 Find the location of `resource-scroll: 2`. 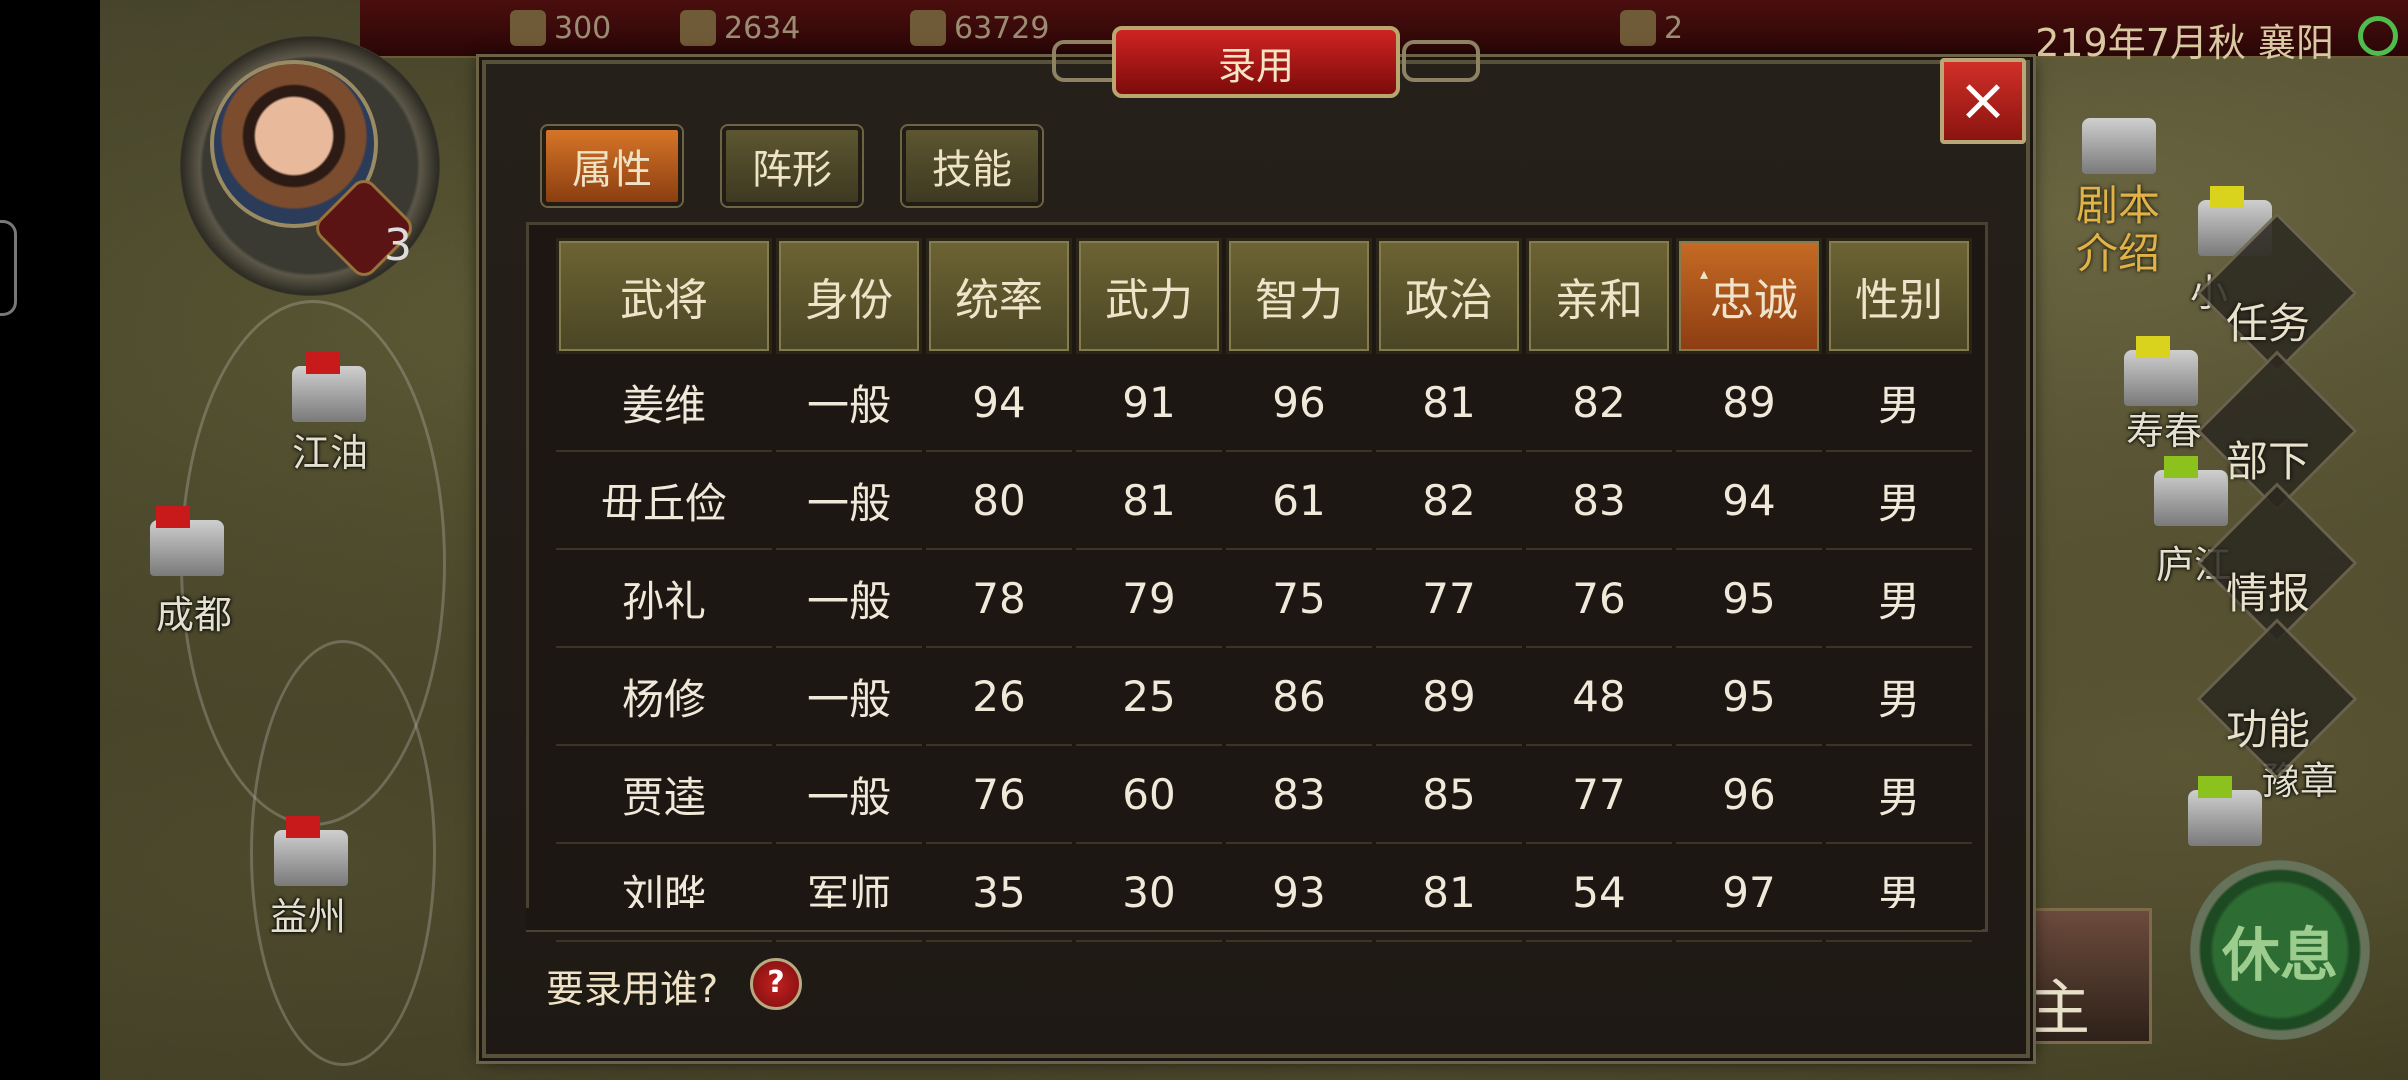

resource-scroll: 2 is located at coordinates (1651, 28).